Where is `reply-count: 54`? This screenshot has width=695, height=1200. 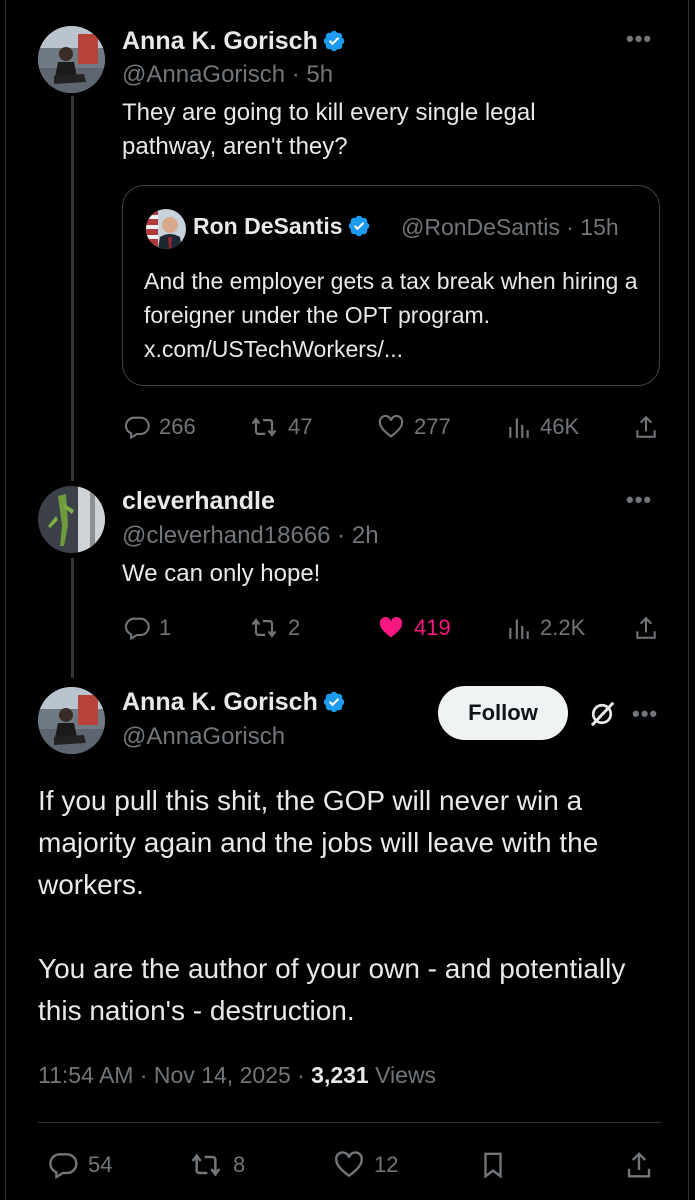
reply-count: 54 is located at coordinates (100, 1164).